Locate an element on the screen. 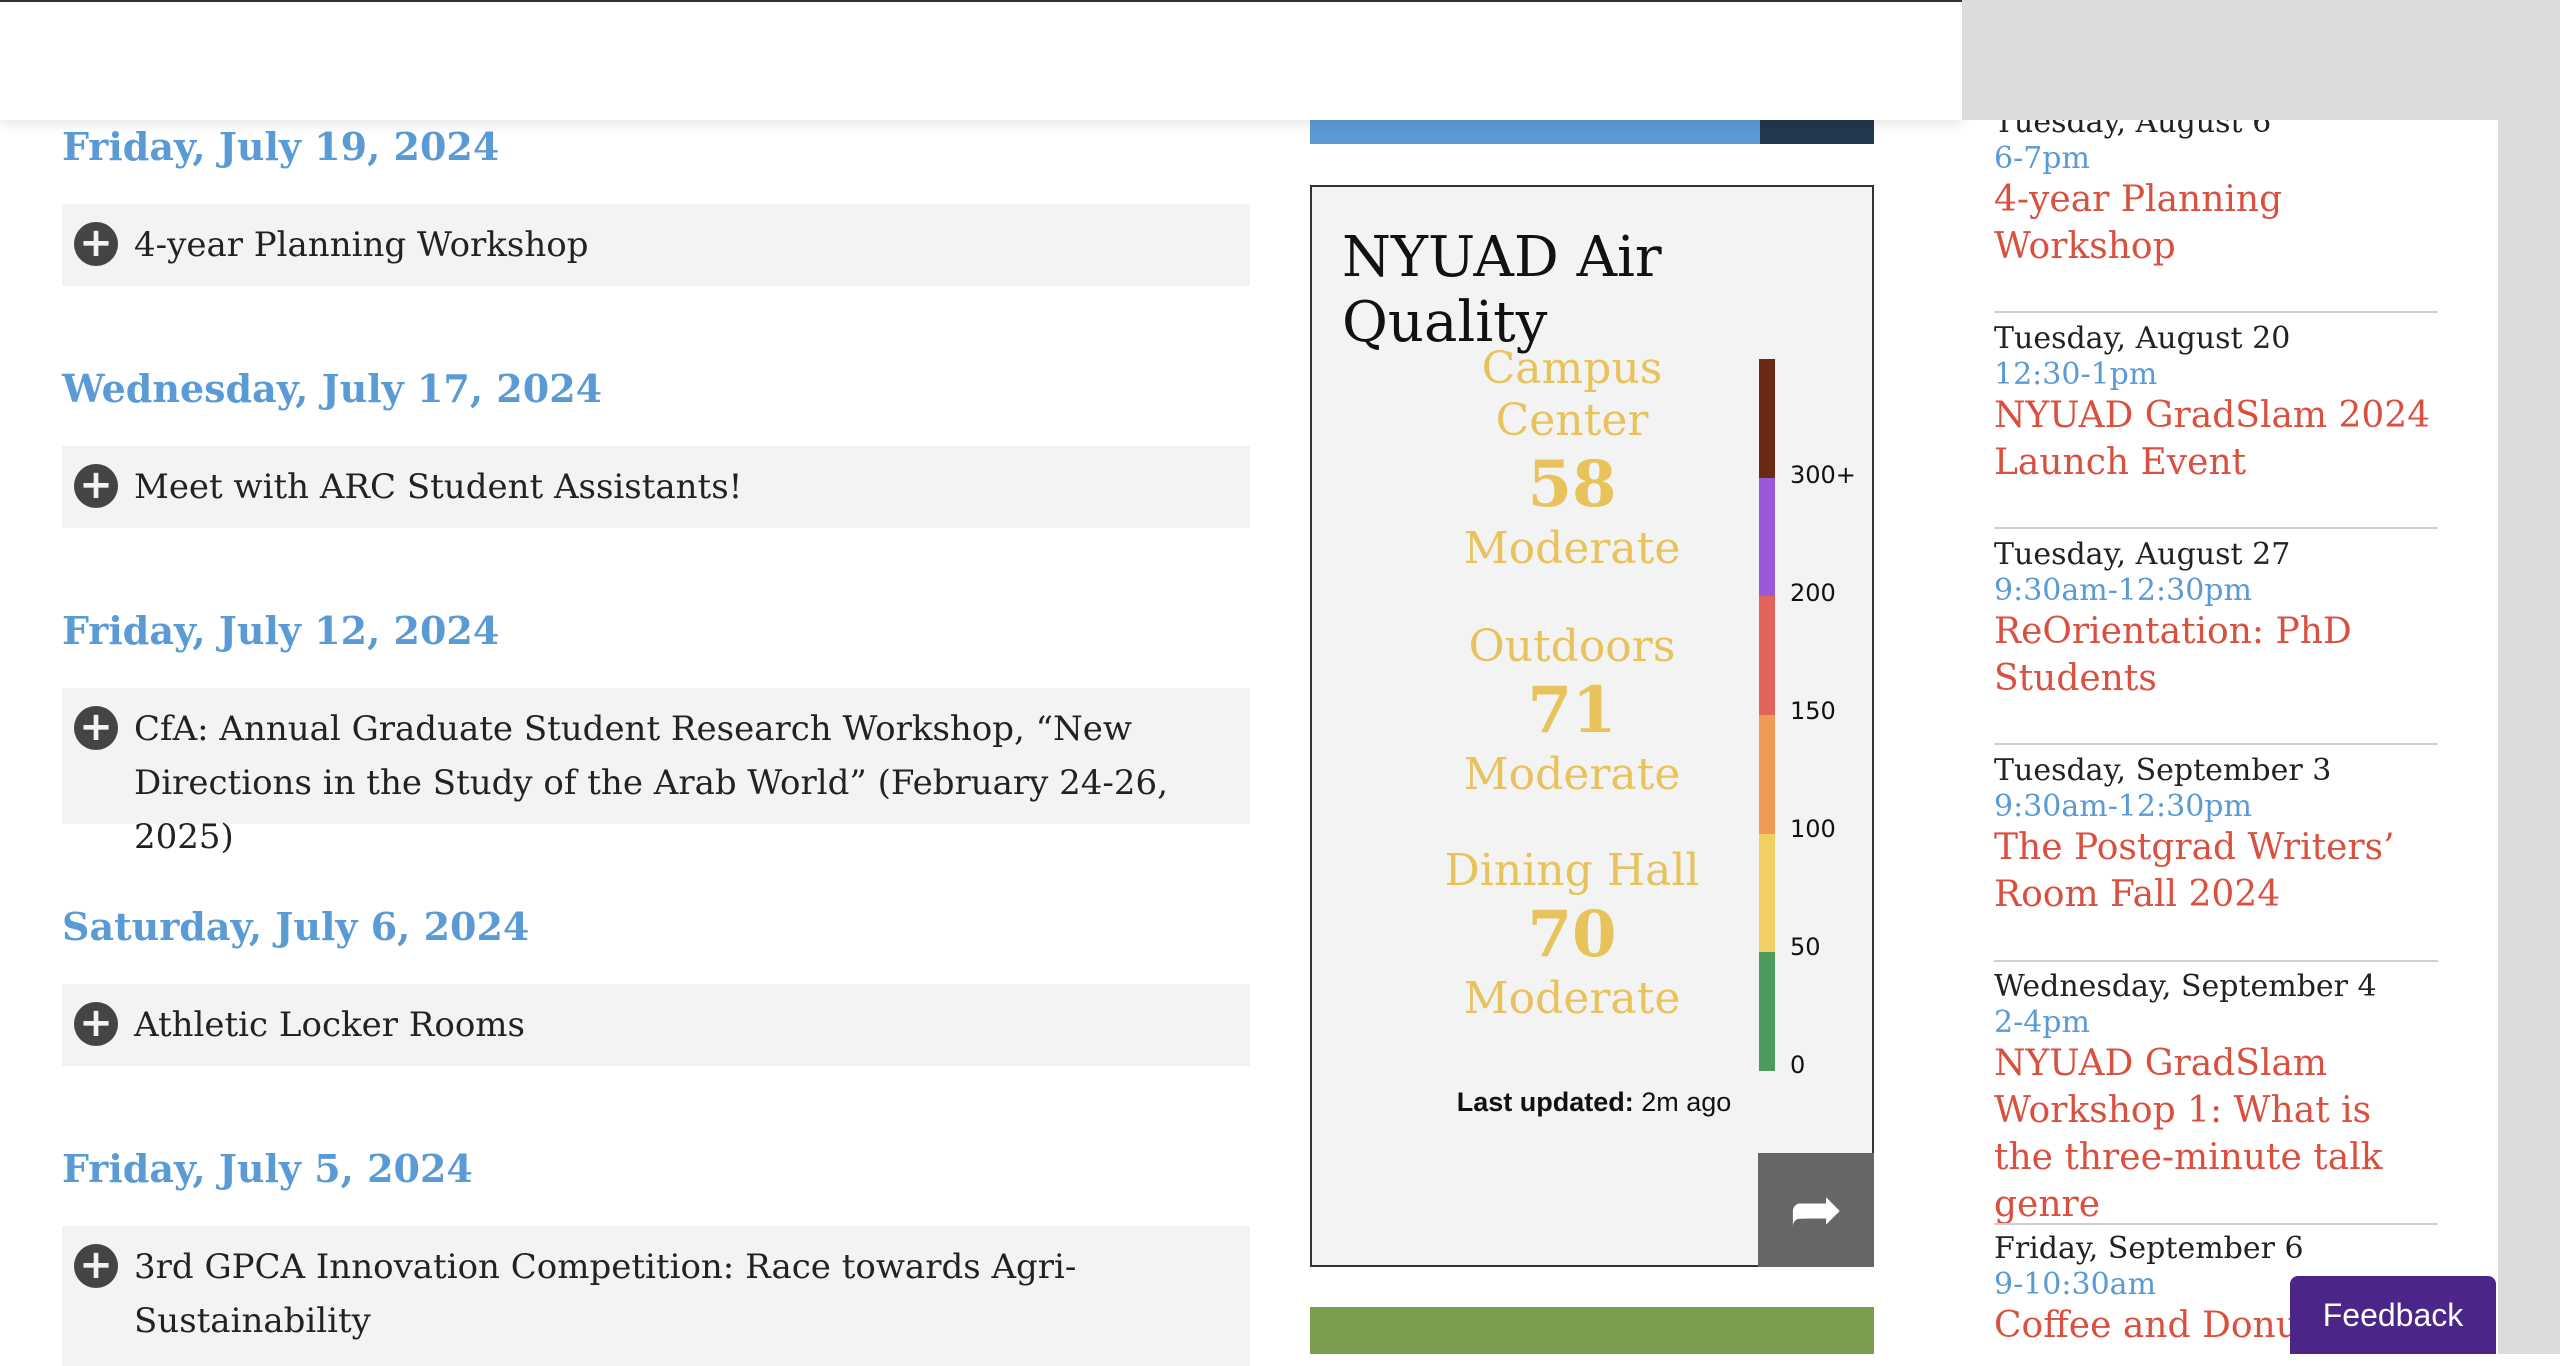 The width and height of the screenshot is (2560, 1366). upcoming-time: 2-4pm is located at coordinates (2042, 1022).